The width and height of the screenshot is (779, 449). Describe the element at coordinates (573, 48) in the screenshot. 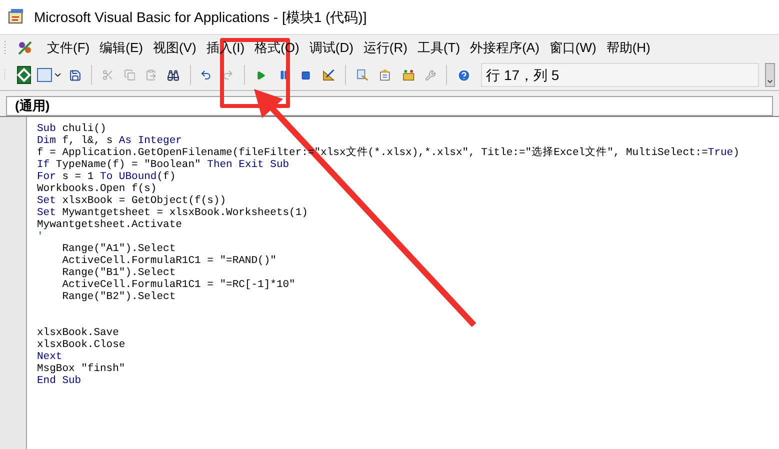

I see `menu-item: 窗口(W)` at that location.